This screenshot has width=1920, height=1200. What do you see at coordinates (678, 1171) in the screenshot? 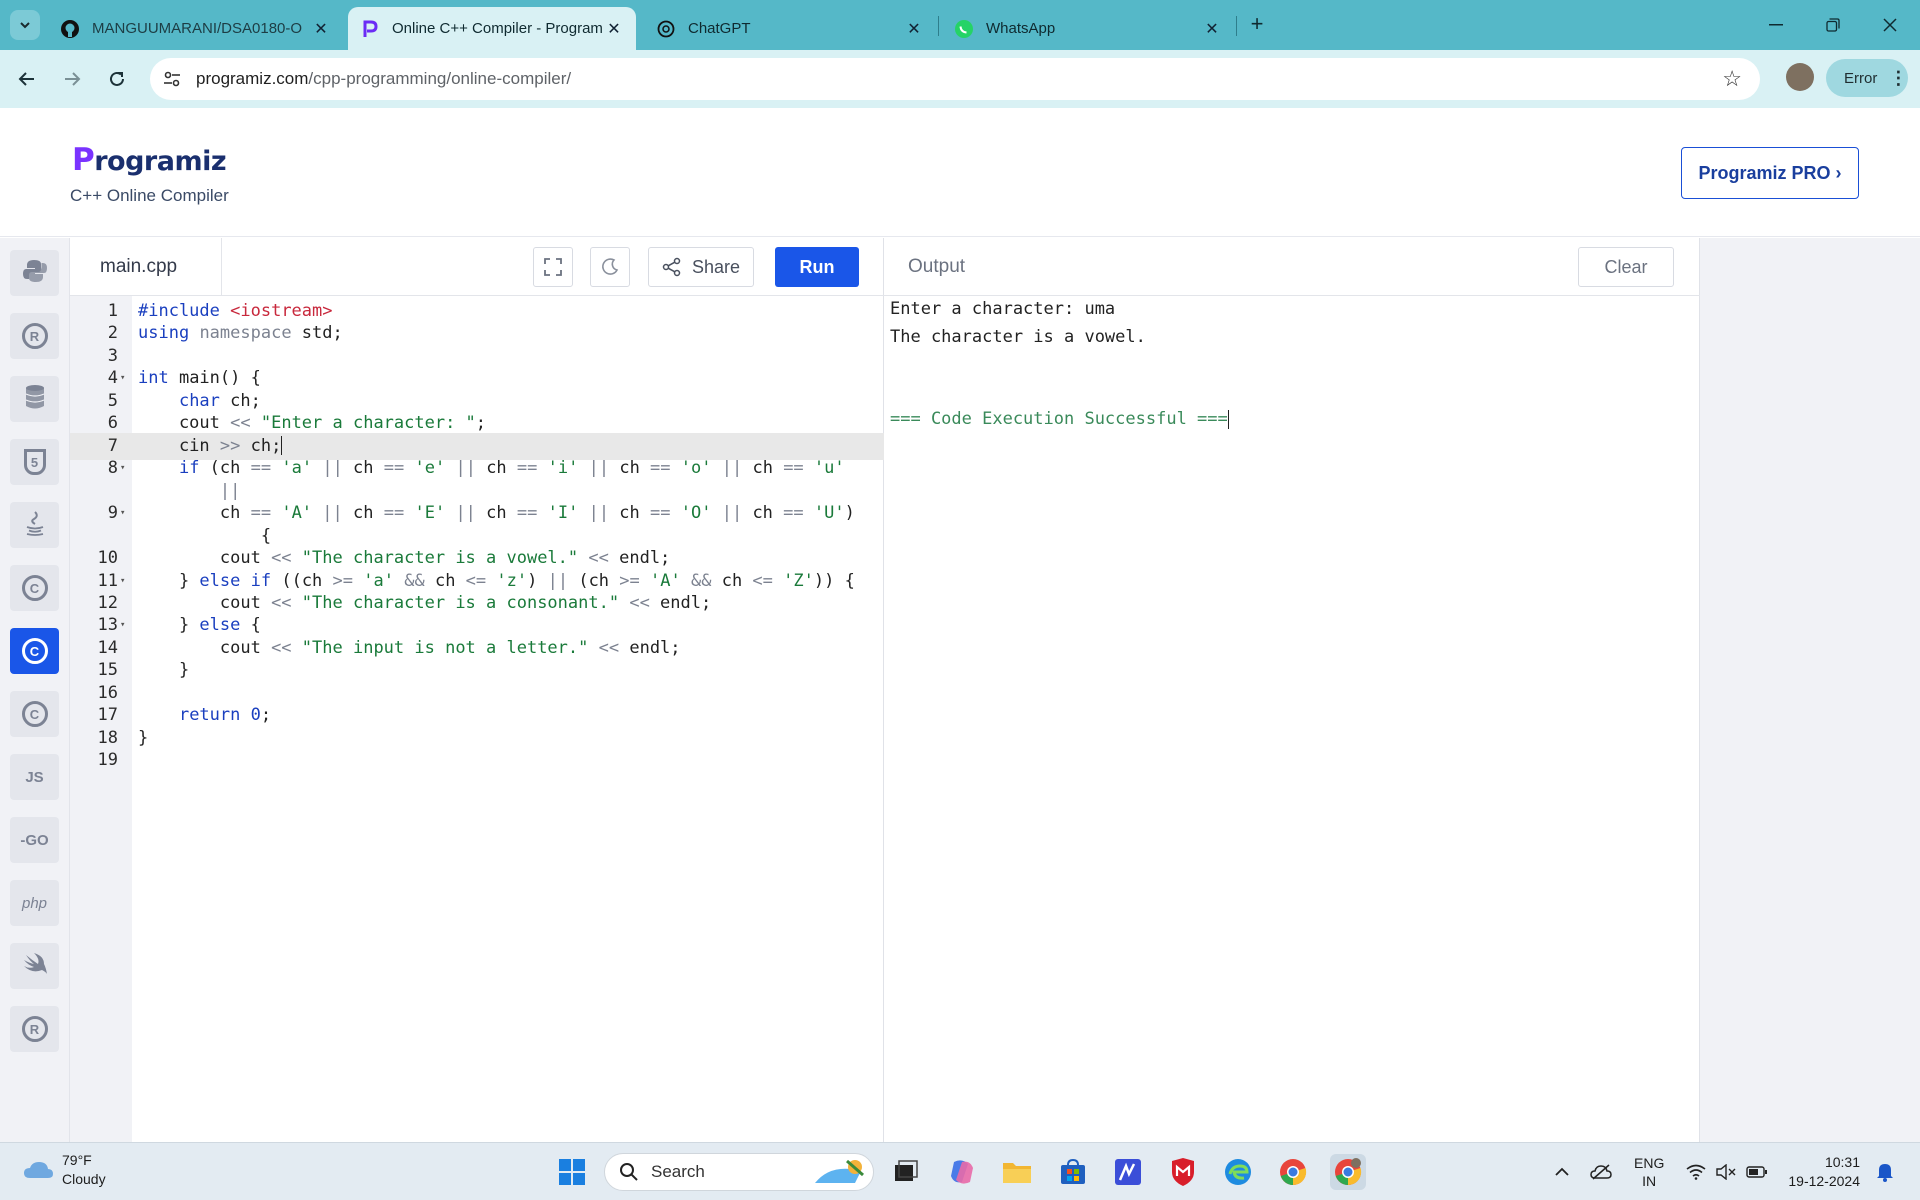
I see `search-label: Search` at bounding box center [678, 1171].